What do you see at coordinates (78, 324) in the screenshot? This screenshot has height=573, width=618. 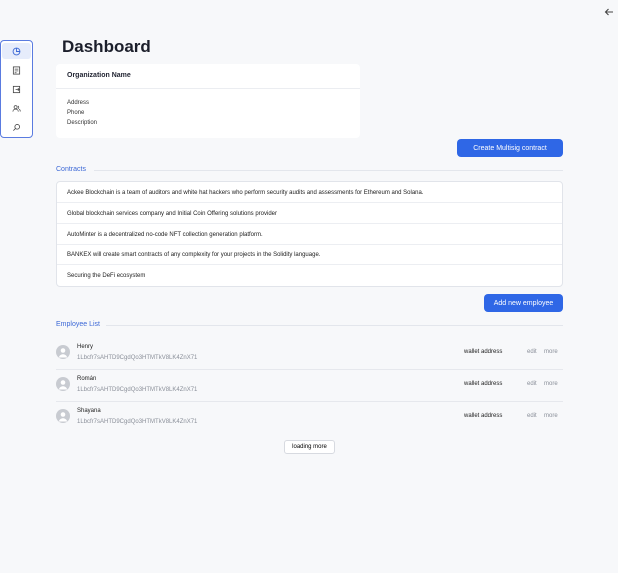 I see `employee-list-title: Employee List` at bounding box center [78, 324].